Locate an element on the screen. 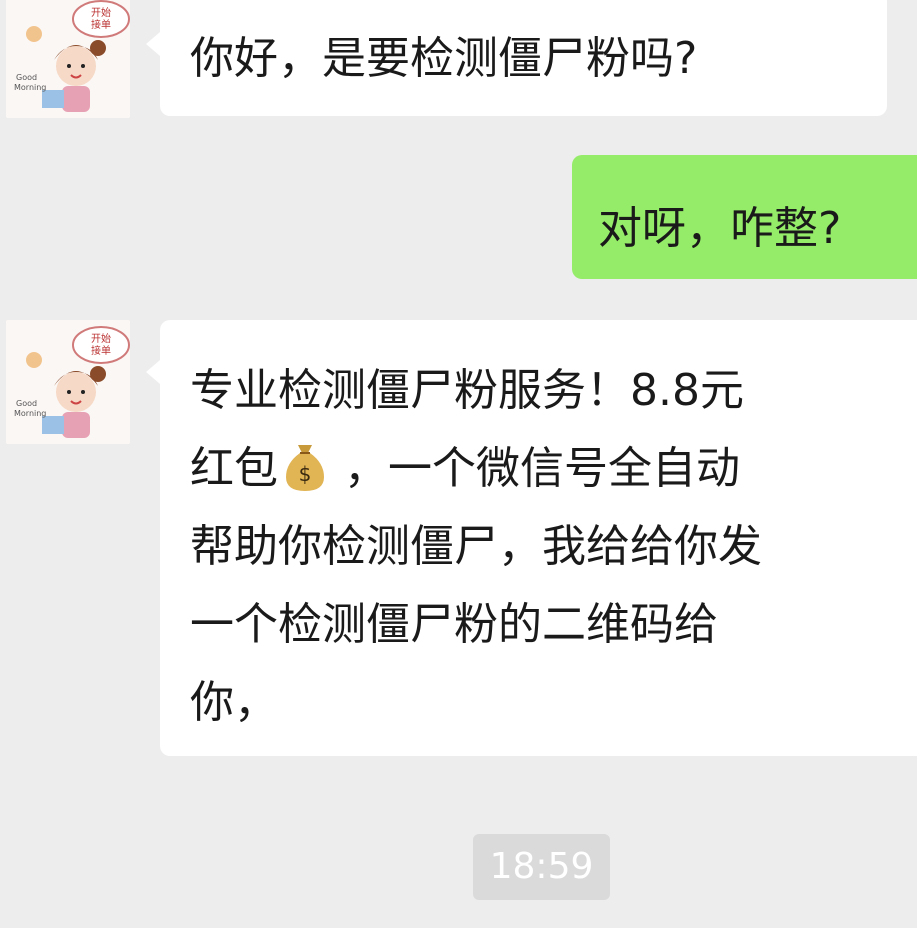  money-bag-icon: $ is located at coordinates (305, 467).